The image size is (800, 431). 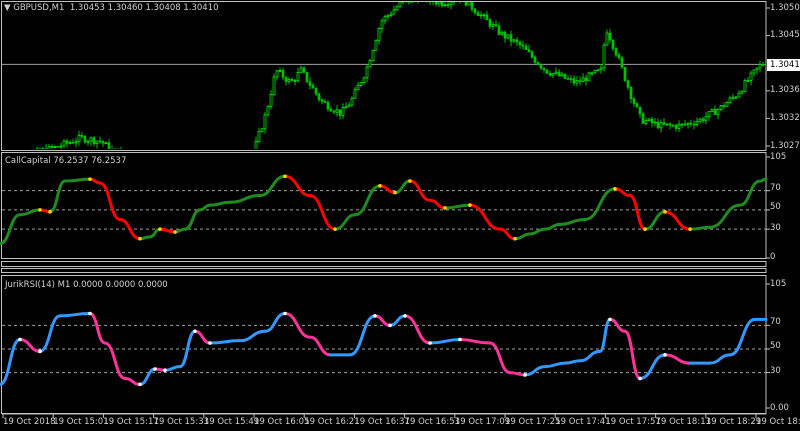 I want to click on time-label: 19 Oct 15:33, so click(x=181, y=422).